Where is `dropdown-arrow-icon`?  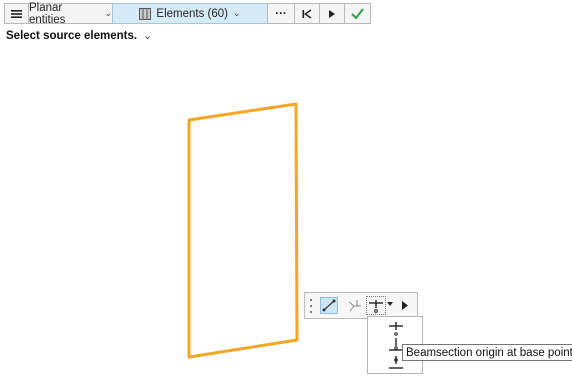 dropdown-arrow-icon is located at coordinates (390, 305).